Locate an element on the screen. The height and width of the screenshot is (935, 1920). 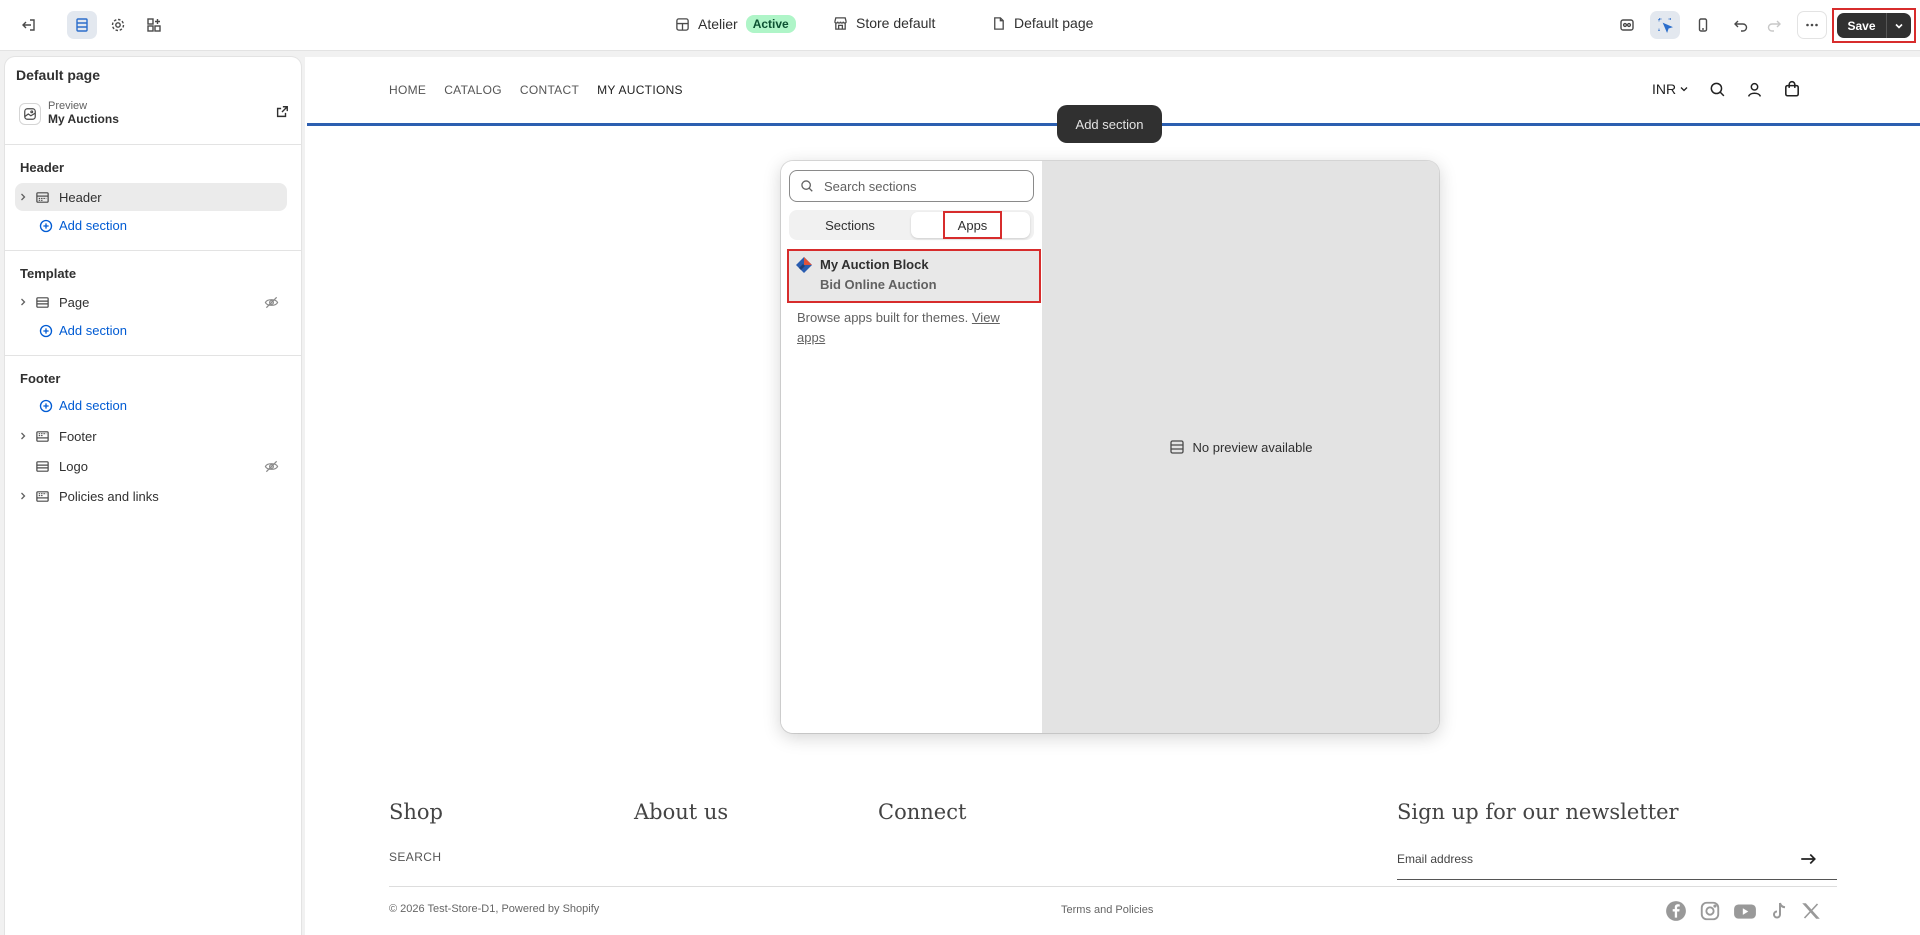
tree-item-page: Page is located at coordinates (151, 302).